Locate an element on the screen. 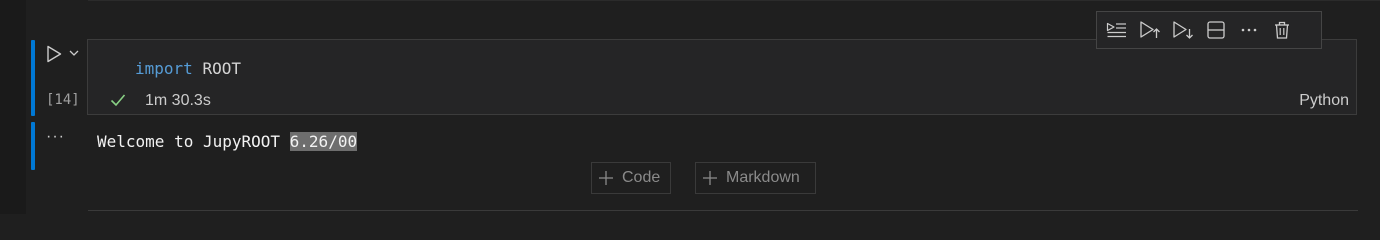 This screenshot has height=240, width=1380. cell-output: Welcome to JupyROOT 6.26/00 is located at coordinates (227, 141).